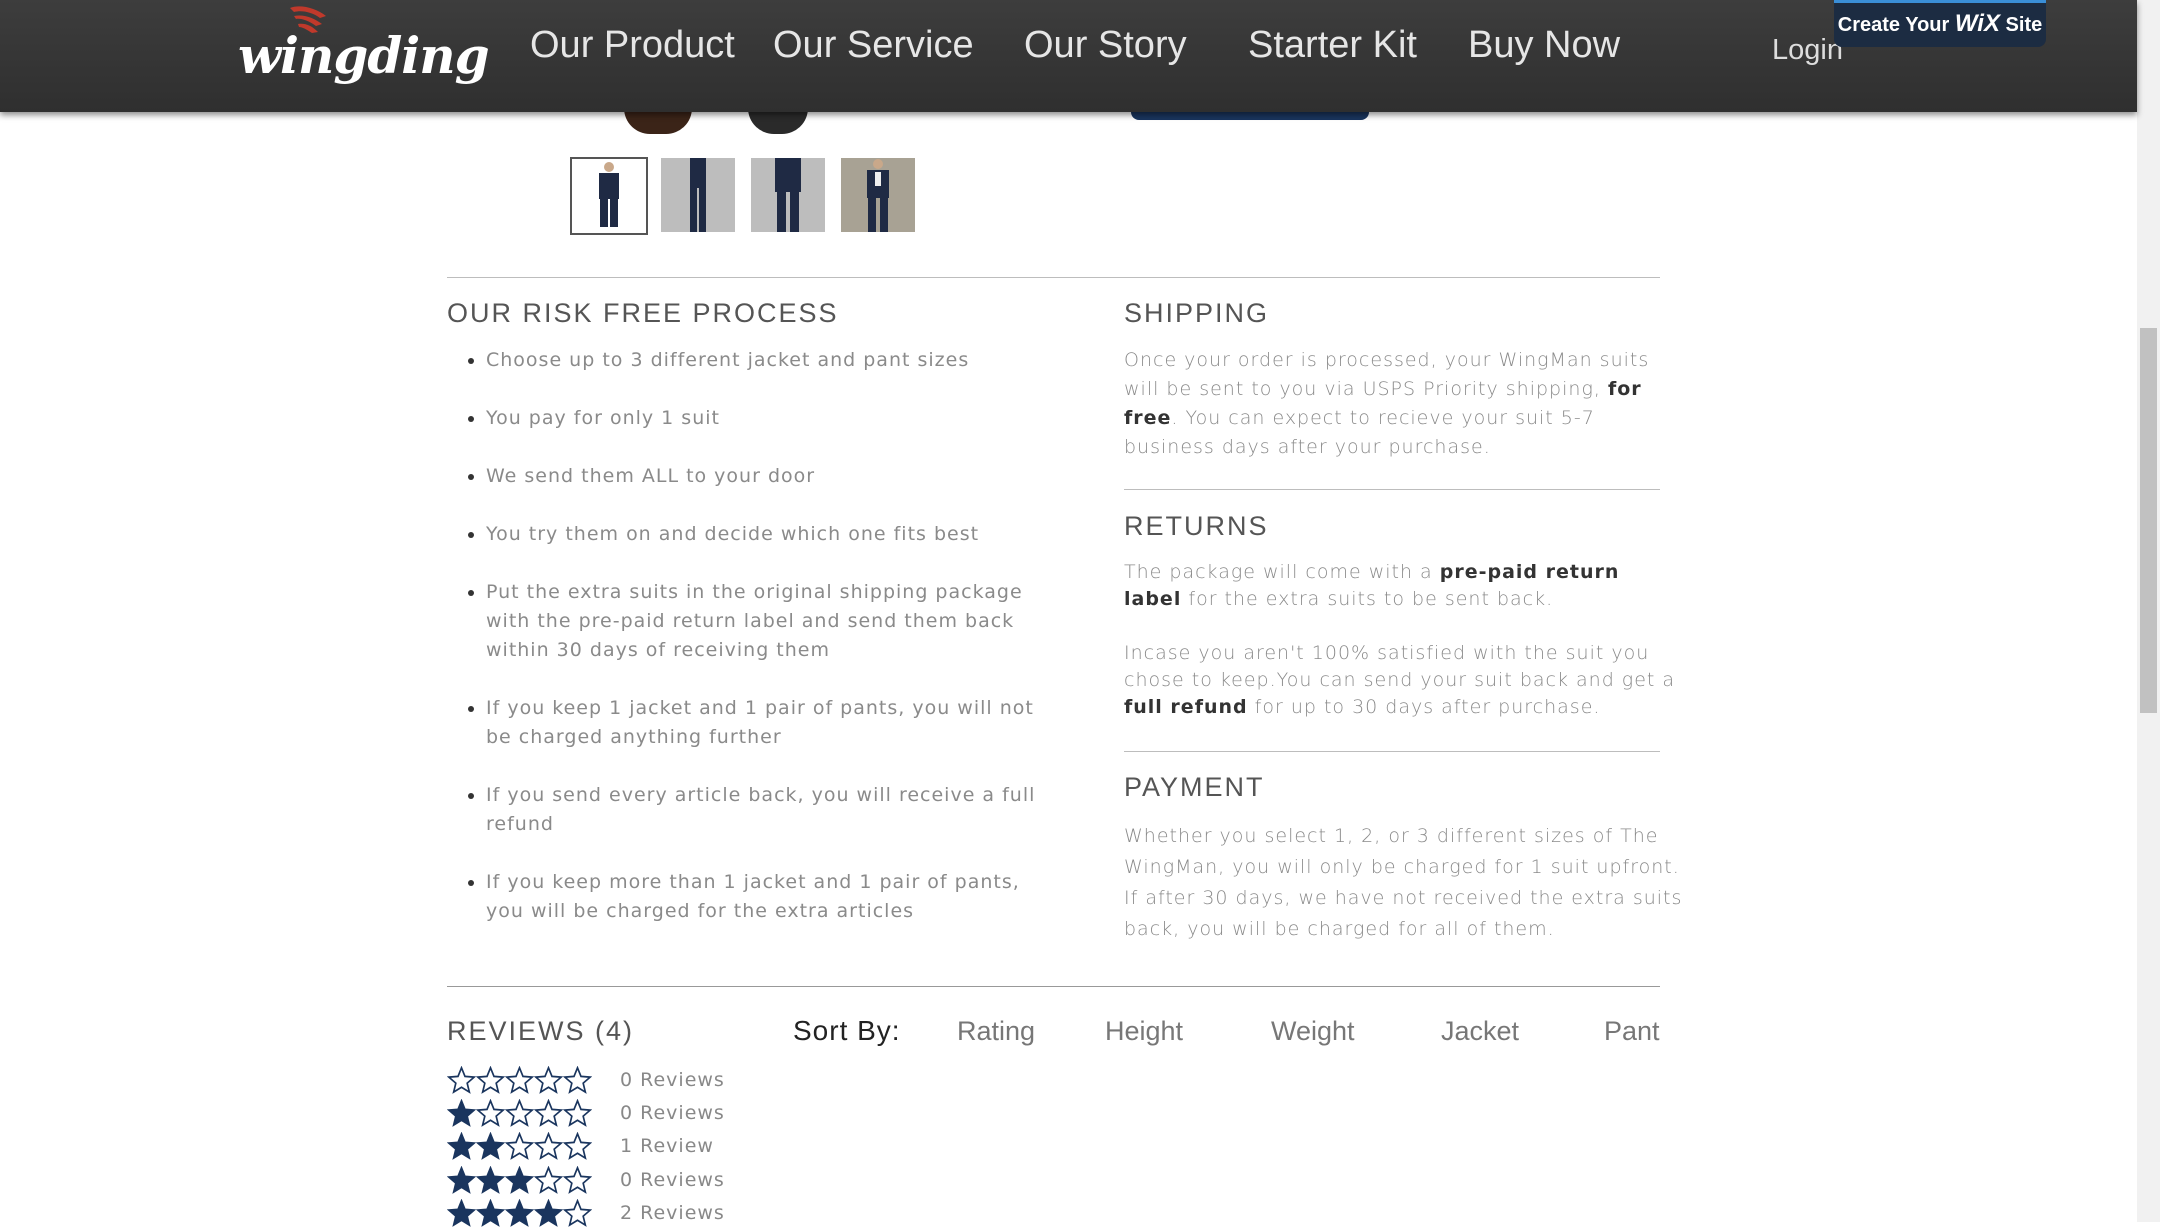 The image size is (2160, 1232). I want to click on nav-our-service: Our Service, so click(873, 45).